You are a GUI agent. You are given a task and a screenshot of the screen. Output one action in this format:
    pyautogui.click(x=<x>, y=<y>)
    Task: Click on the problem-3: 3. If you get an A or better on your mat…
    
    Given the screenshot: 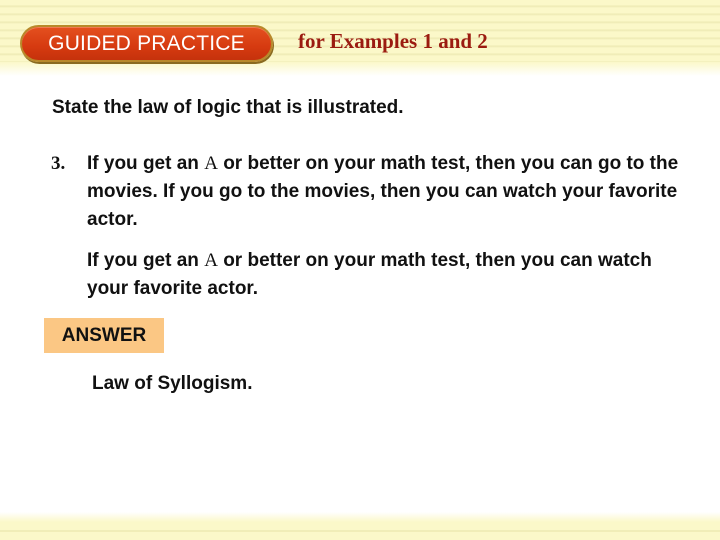 What is the action you would take?
    pyautogui.click(x=371, y=192)
    